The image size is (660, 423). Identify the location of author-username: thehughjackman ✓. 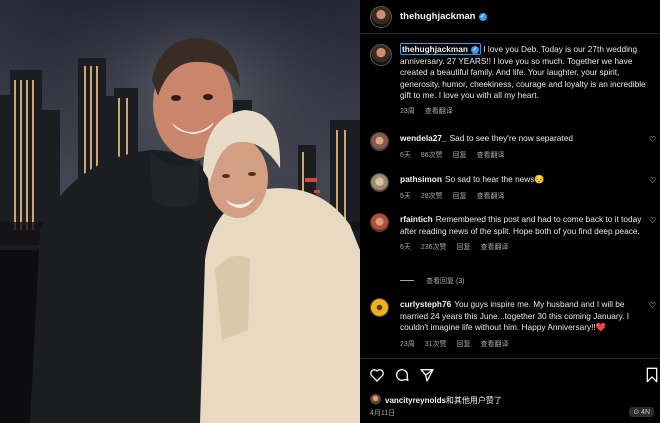
(443, 16).